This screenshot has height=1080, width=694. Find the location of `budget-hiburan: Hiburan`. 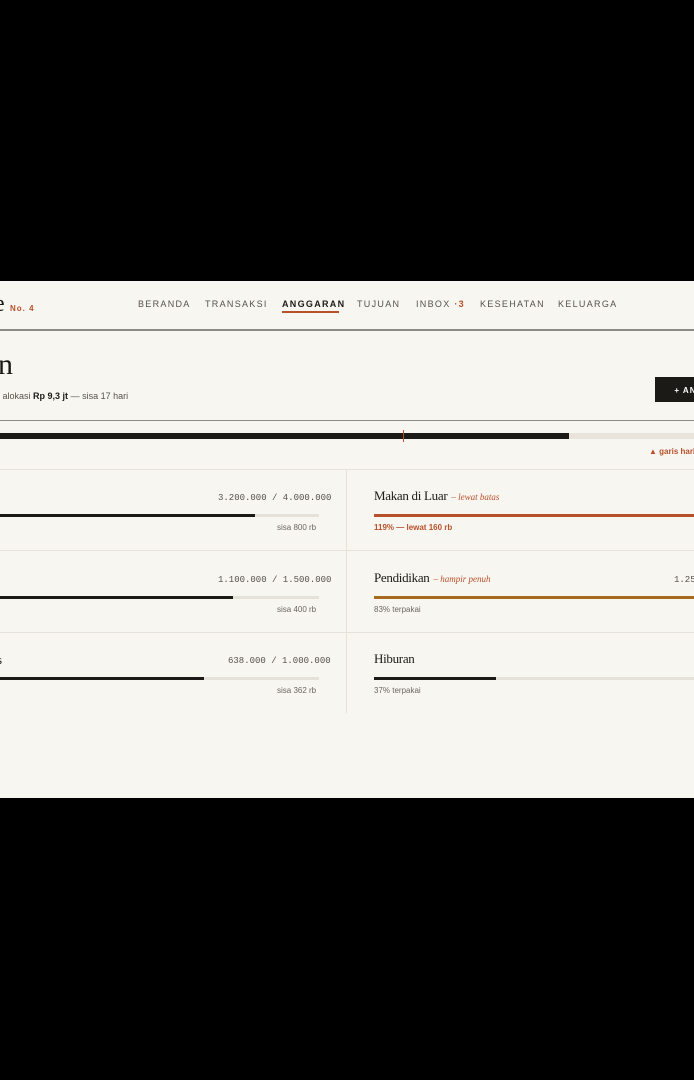

budget-hiburan: Hiburan is located at coordinates (394, 659).